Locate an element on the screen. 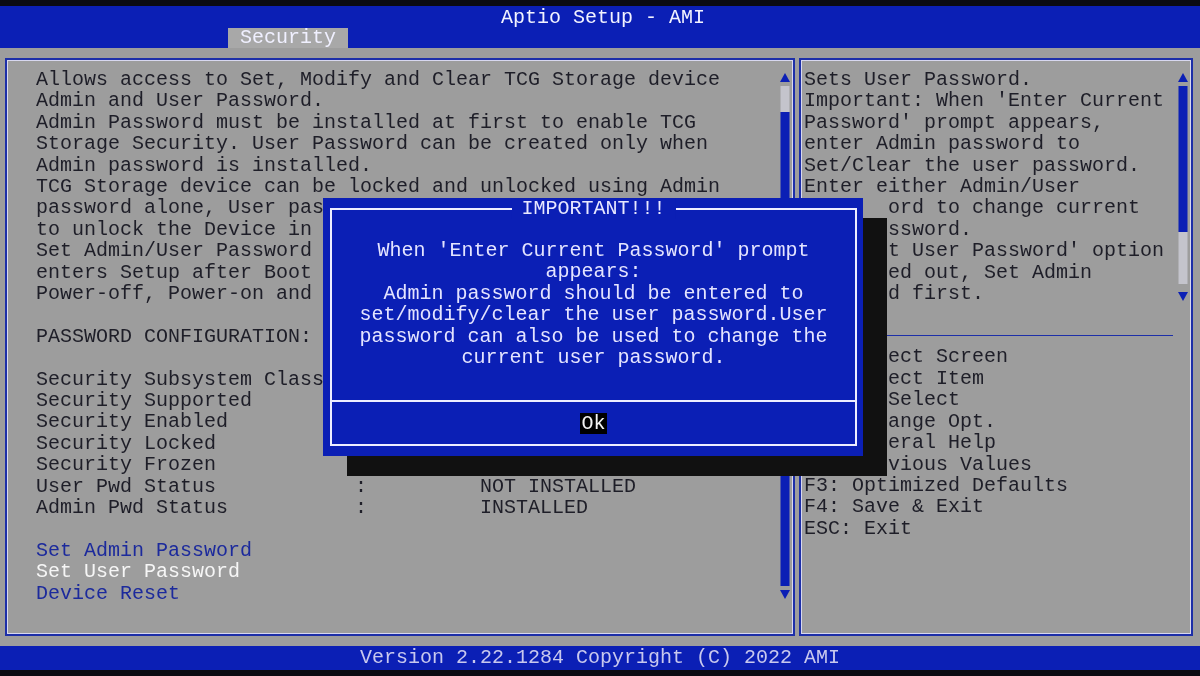 Image resolution: width=1200 pixels, height=676 pixels. tab: Security is located at coordinates (288, 38).